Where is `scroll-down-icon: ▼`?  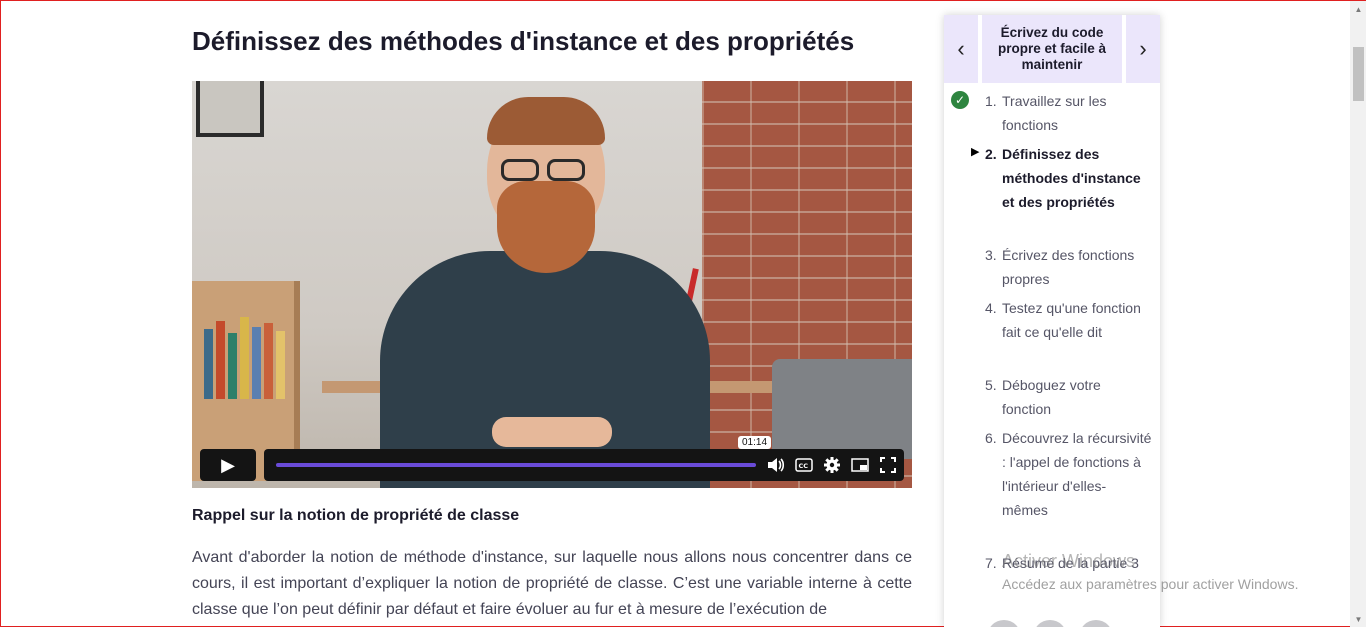
scroll-down-icon: ▼ is located at coordinates (1358, 619).